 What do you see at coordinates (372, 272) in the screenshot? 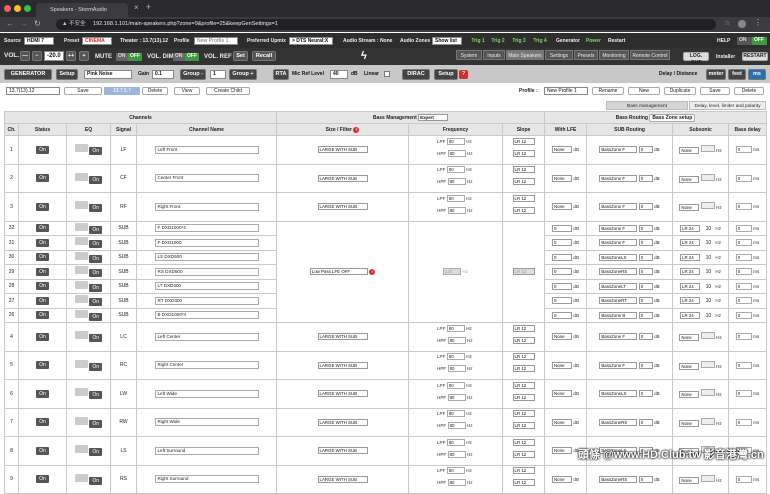
I see `sub-filter-help-icon: ?` at bounding box center [372, 272].